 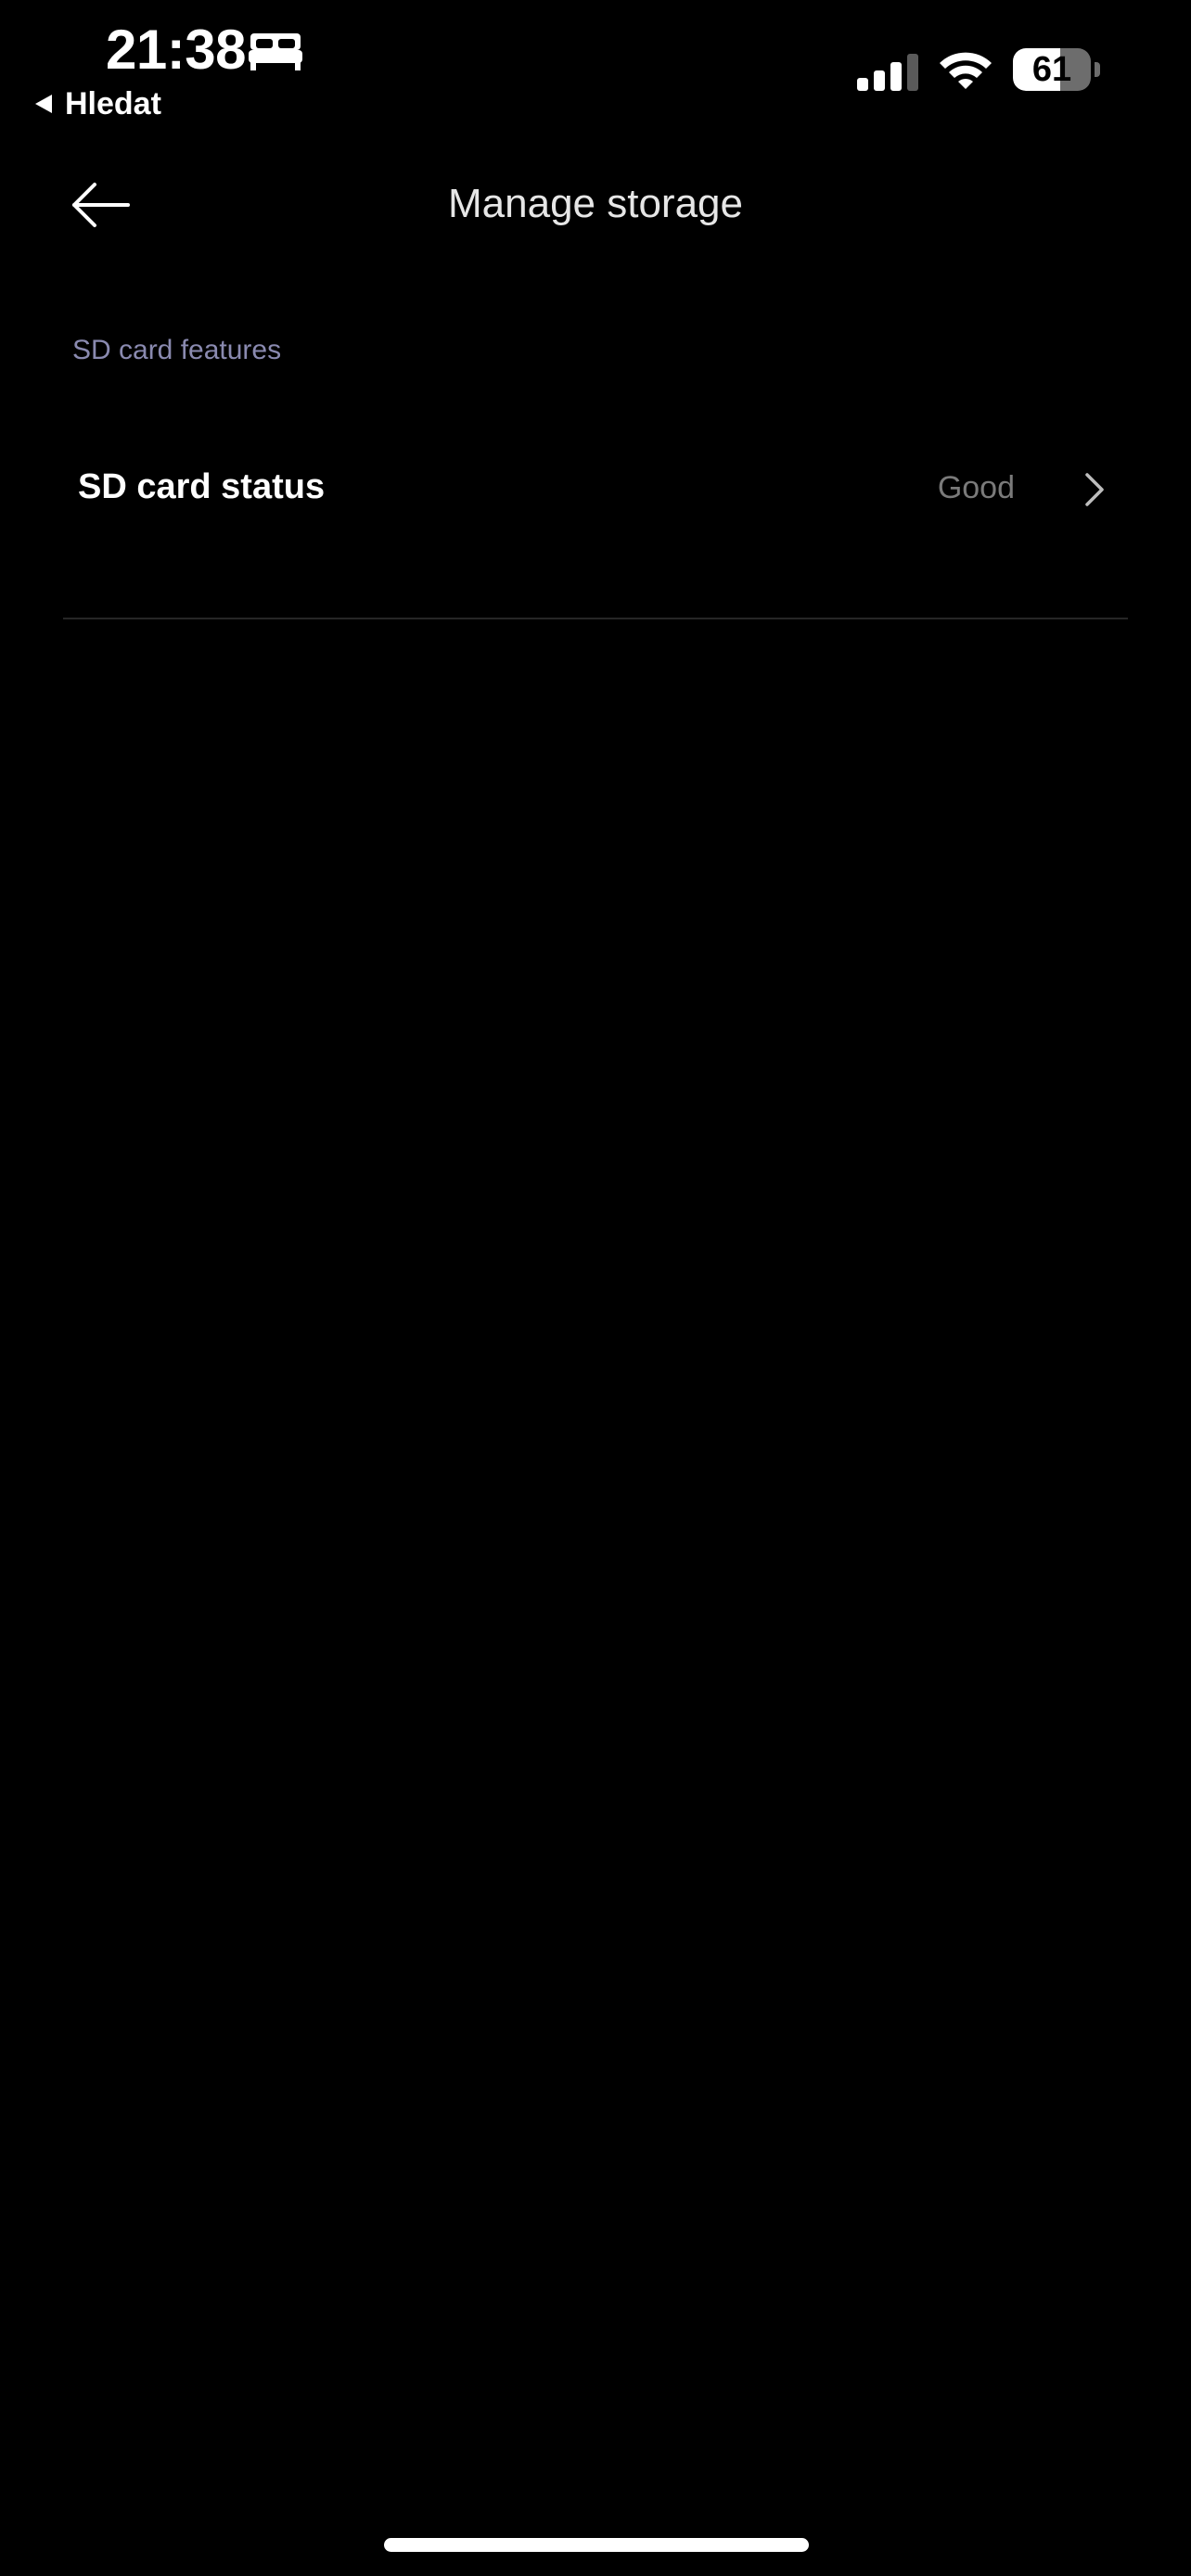 I want to click on status-time: 21:38, so click(x=176, y=50).